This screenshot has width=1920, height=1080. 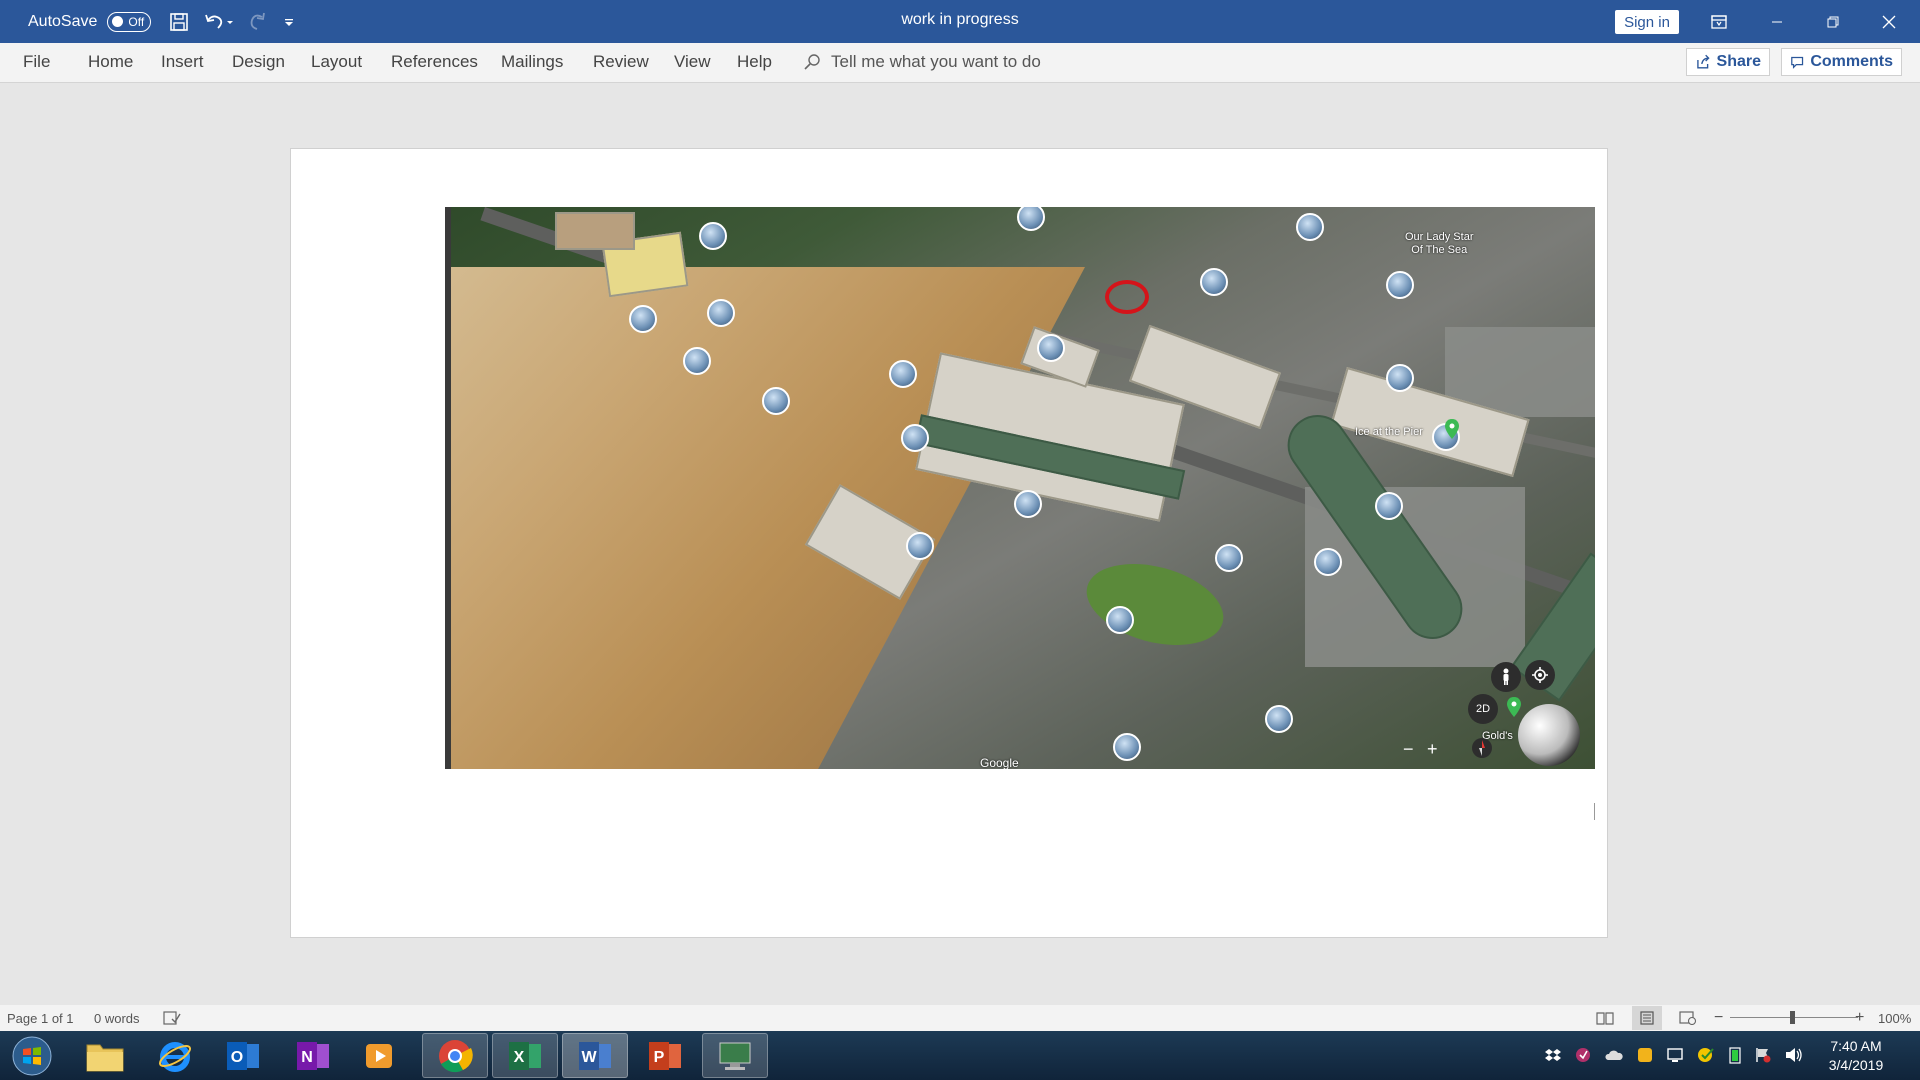 I want to click on restore-button, so click(x=1833, y=21).